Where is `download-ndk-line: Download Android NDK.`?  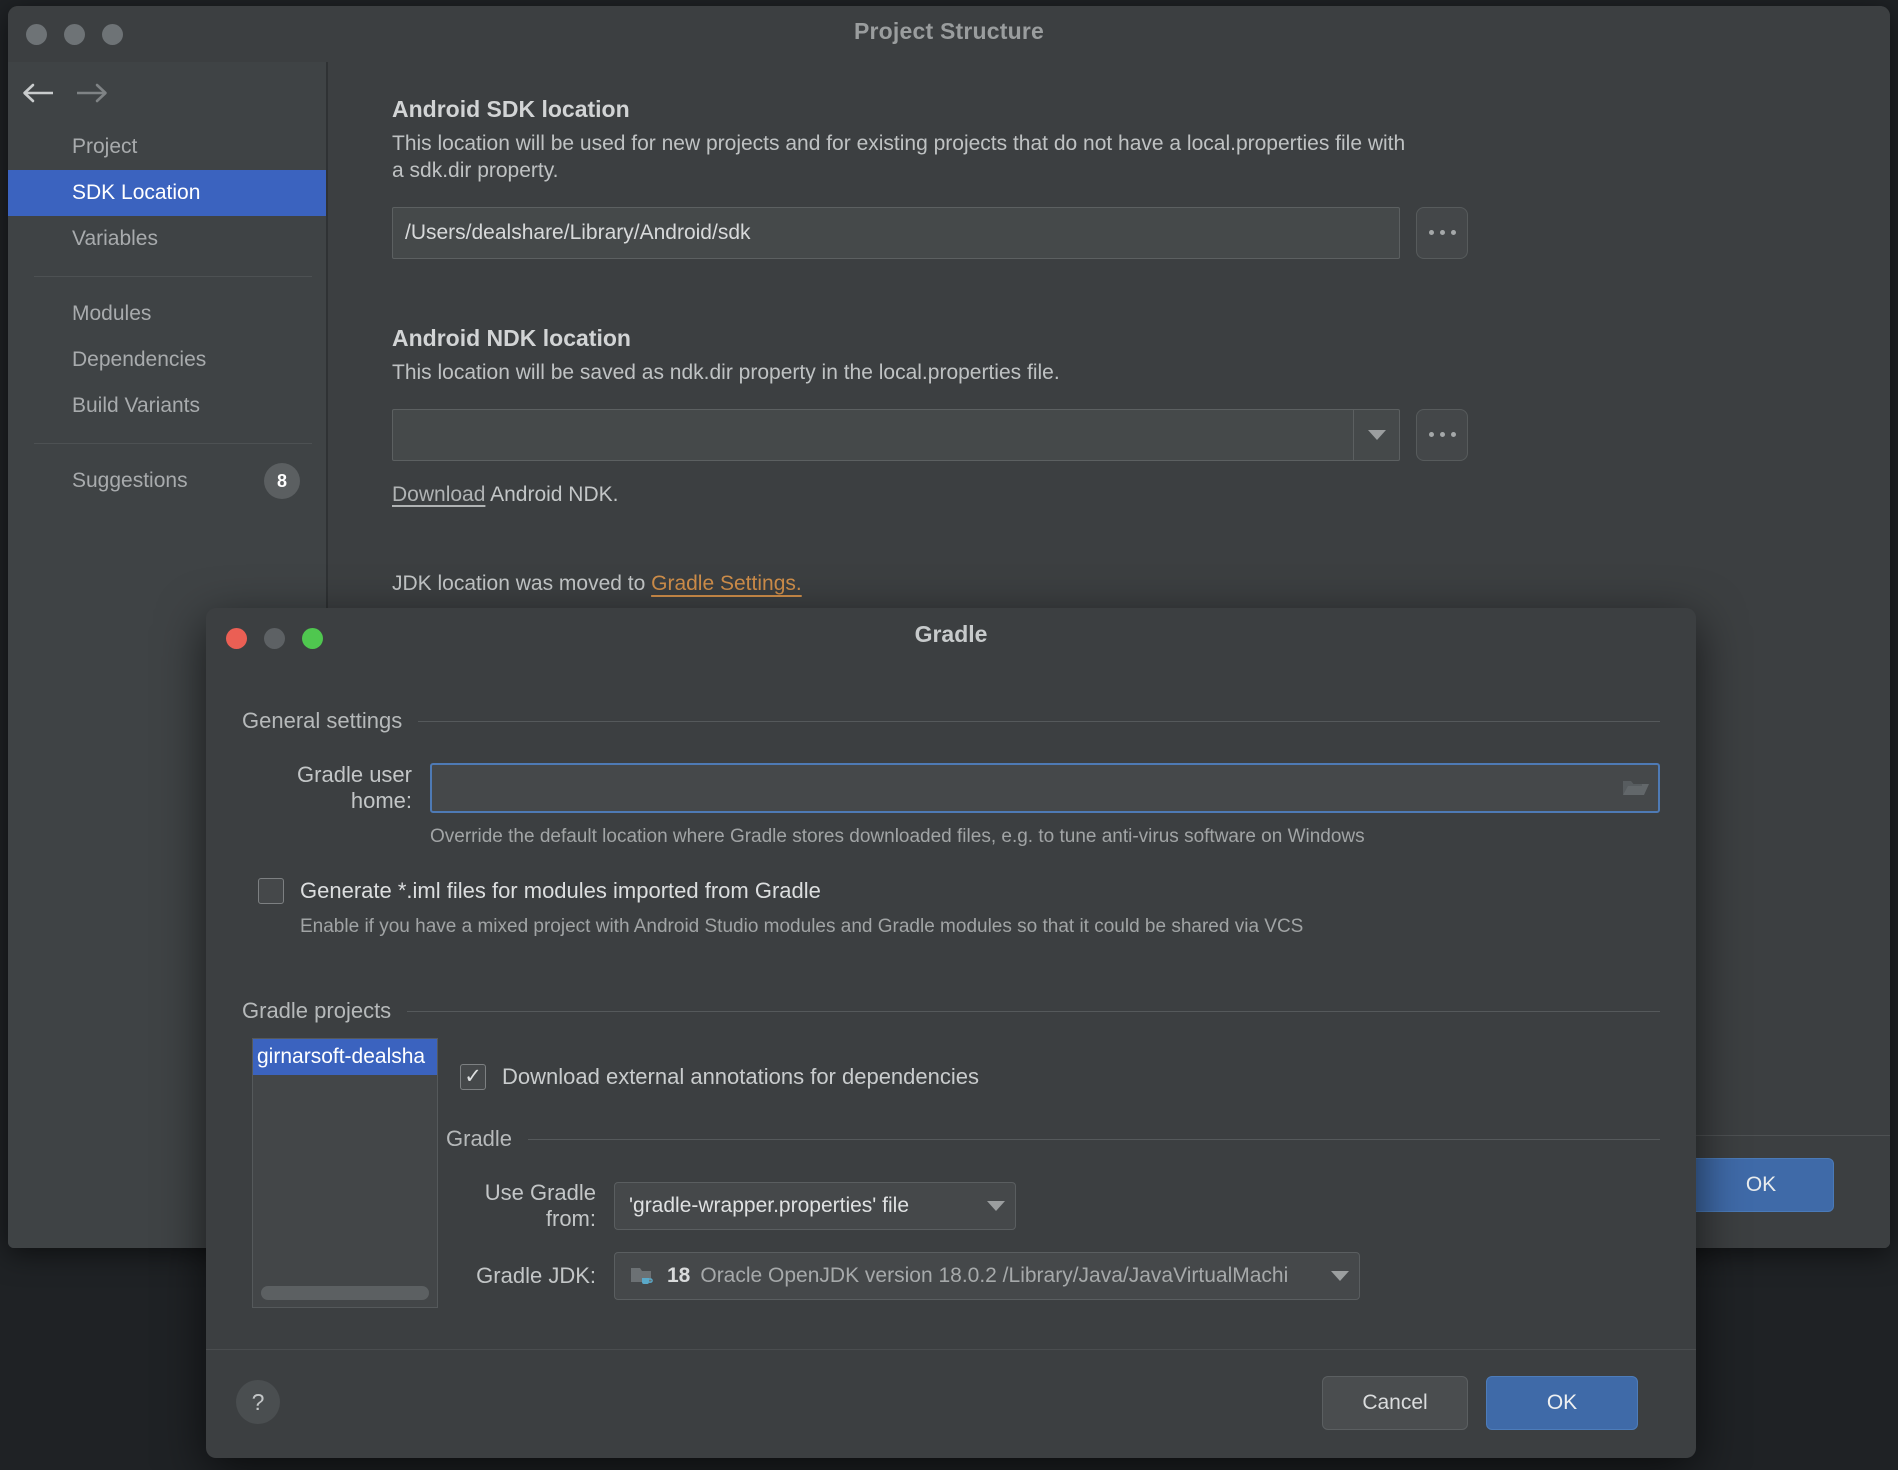
download-ndk-line: Download Android NDK. is located at coordinates (930, 495).